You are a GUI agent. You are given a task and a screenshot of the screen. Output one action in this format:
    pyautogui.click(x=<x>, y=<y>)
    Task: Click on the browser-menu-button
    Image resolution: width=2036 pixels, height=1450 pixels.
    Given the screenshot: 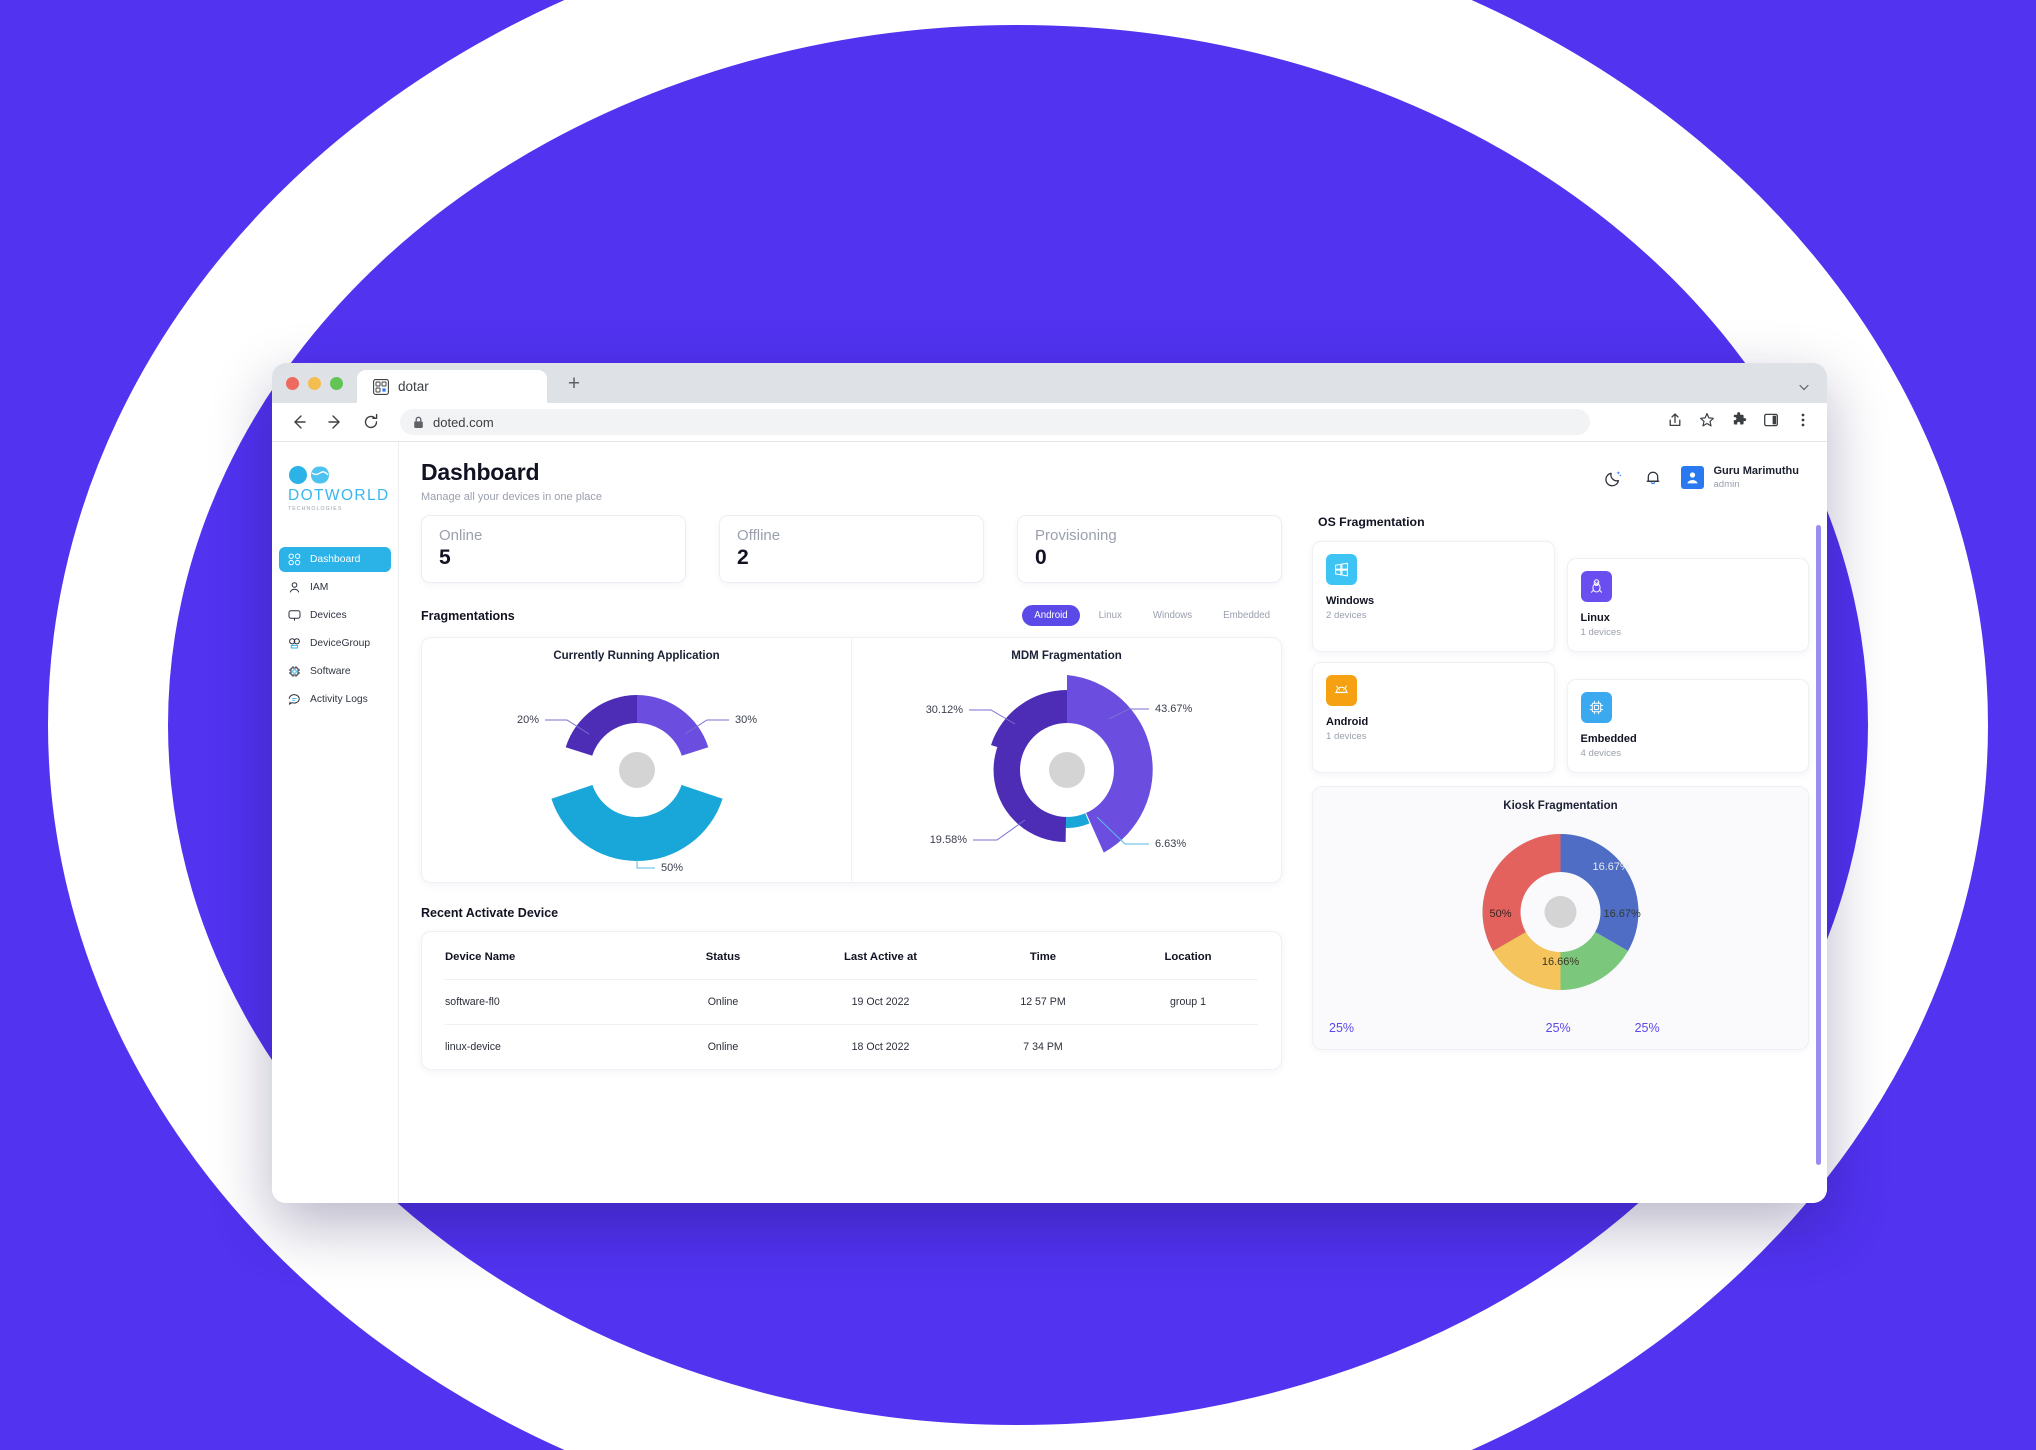 What is the action you would take?
    pyautogui.click(x=1803, y=422)
    